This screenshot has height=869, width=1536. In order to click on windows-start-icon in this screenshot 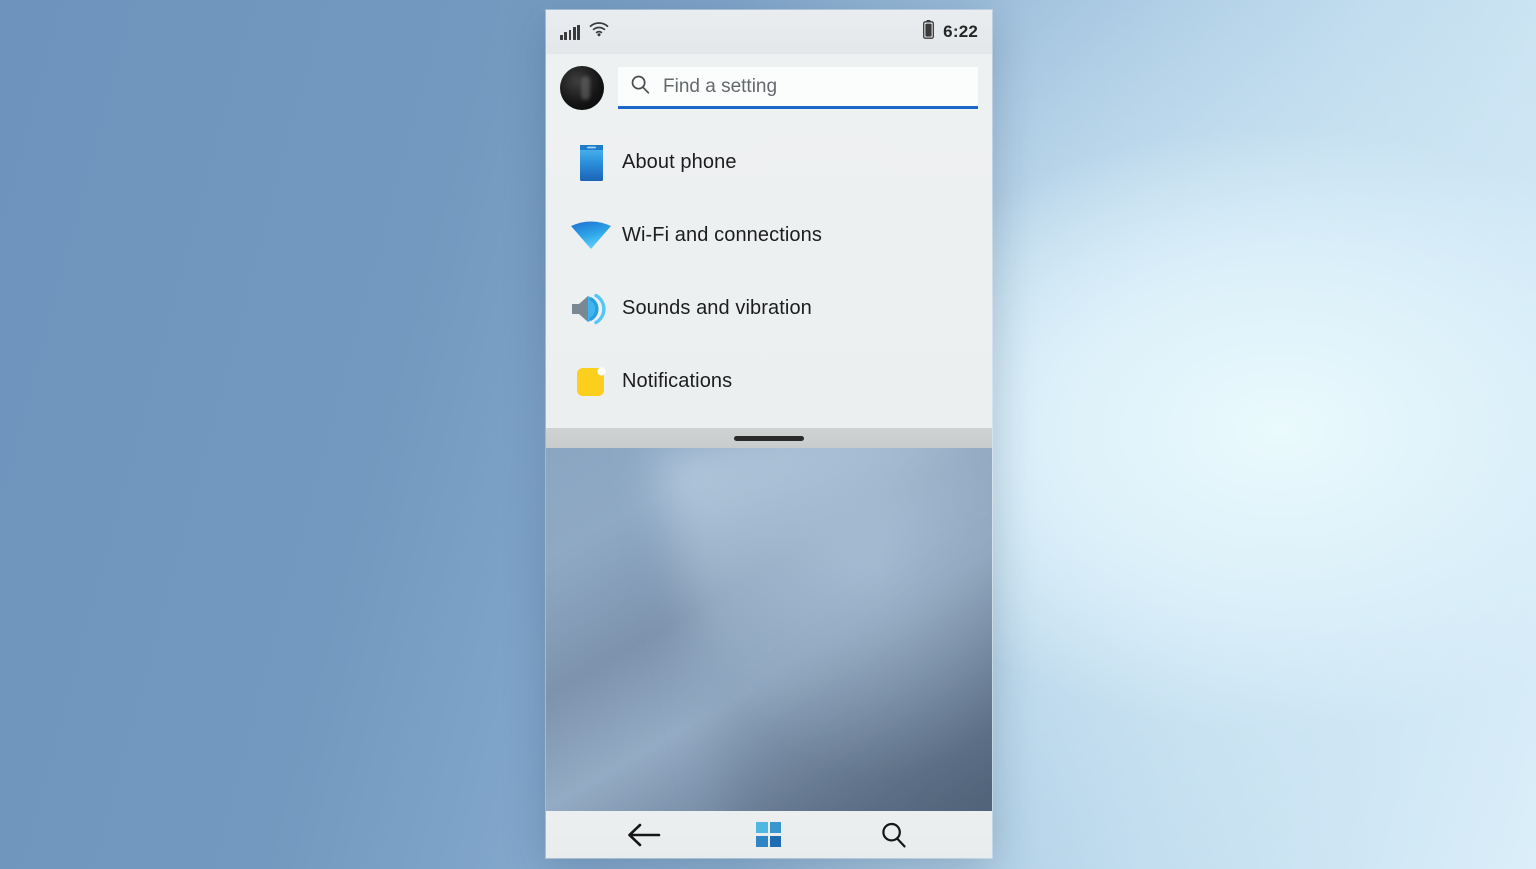, I will do `click(769, 835)`.